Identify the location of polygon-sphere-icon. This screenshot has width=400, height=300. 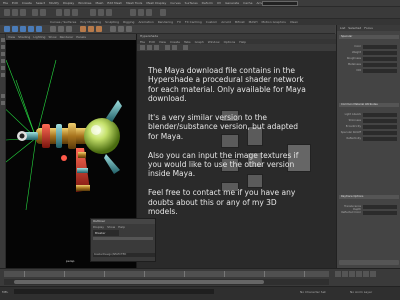
(7, 29).